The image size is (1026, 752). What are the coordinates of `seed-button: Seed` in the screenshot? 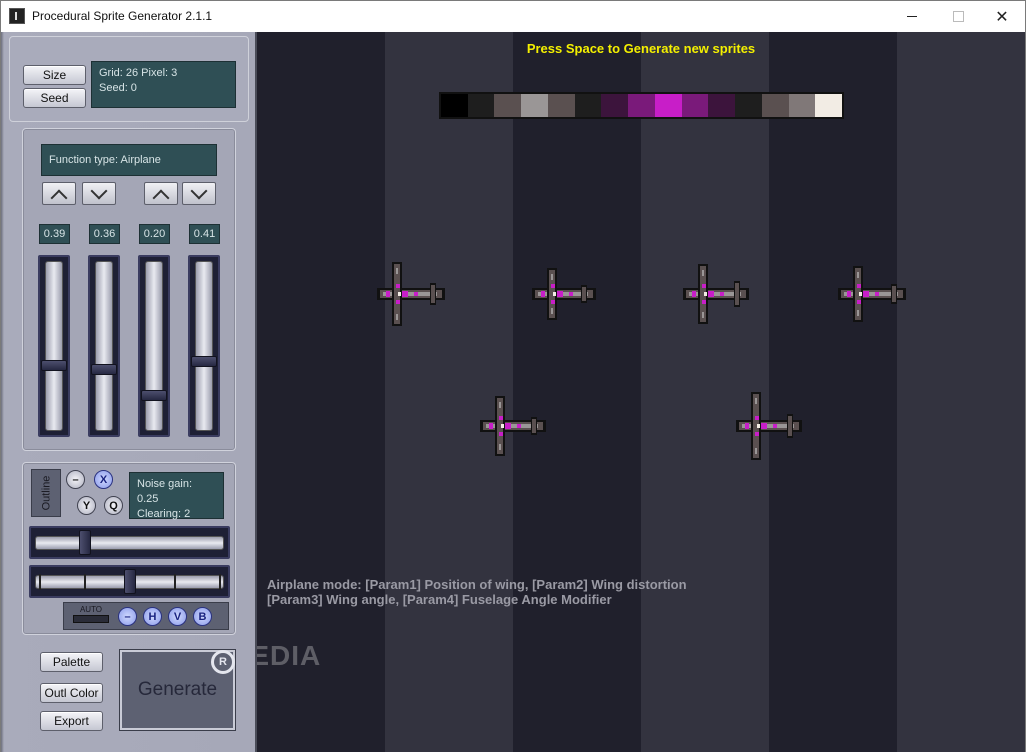 It's located at (54, 98).